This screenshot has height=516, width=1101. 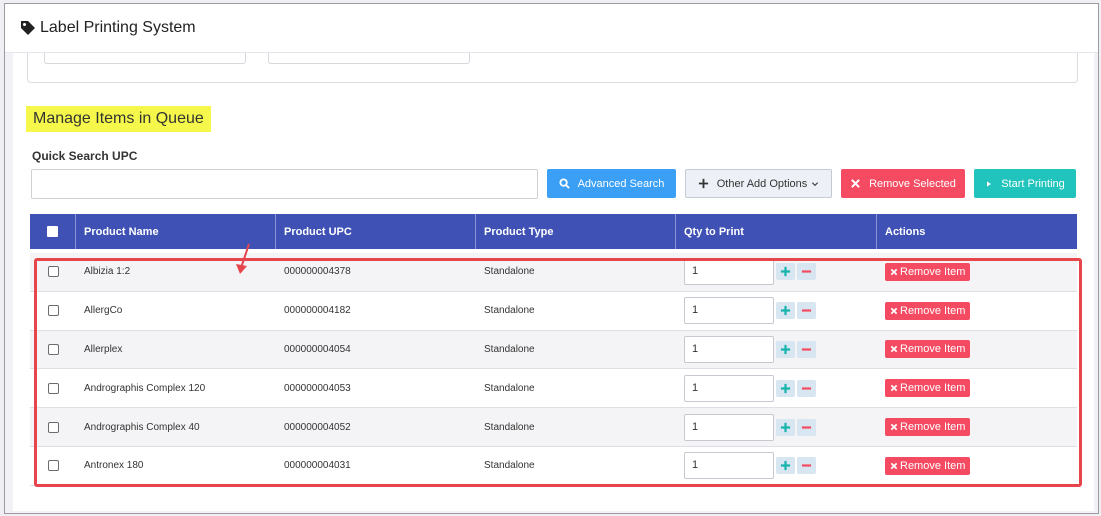 I want to click on search-icon, so click(x=564, y=183).